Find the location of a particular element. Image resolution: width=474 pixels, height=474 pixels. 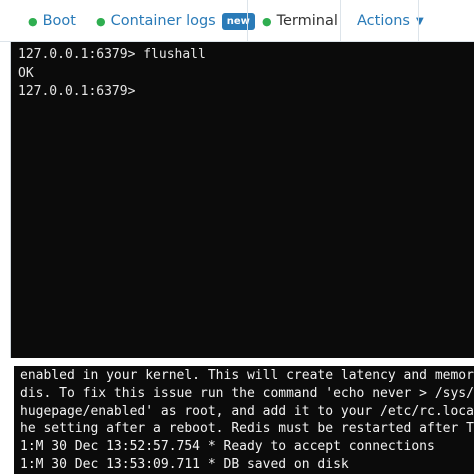

actions-menu-label: Actions is located at coordinates (383, 21).